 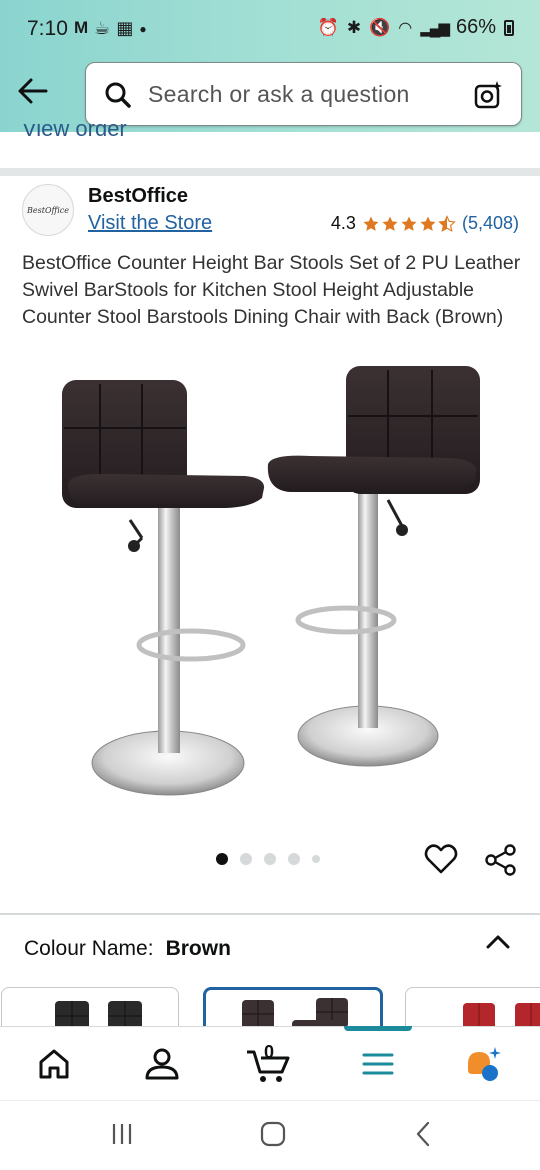 What do you see at coordinates (343, 223) in the screenshot?
I see `rating-value: 4.3` at bounding box center [343, 223].